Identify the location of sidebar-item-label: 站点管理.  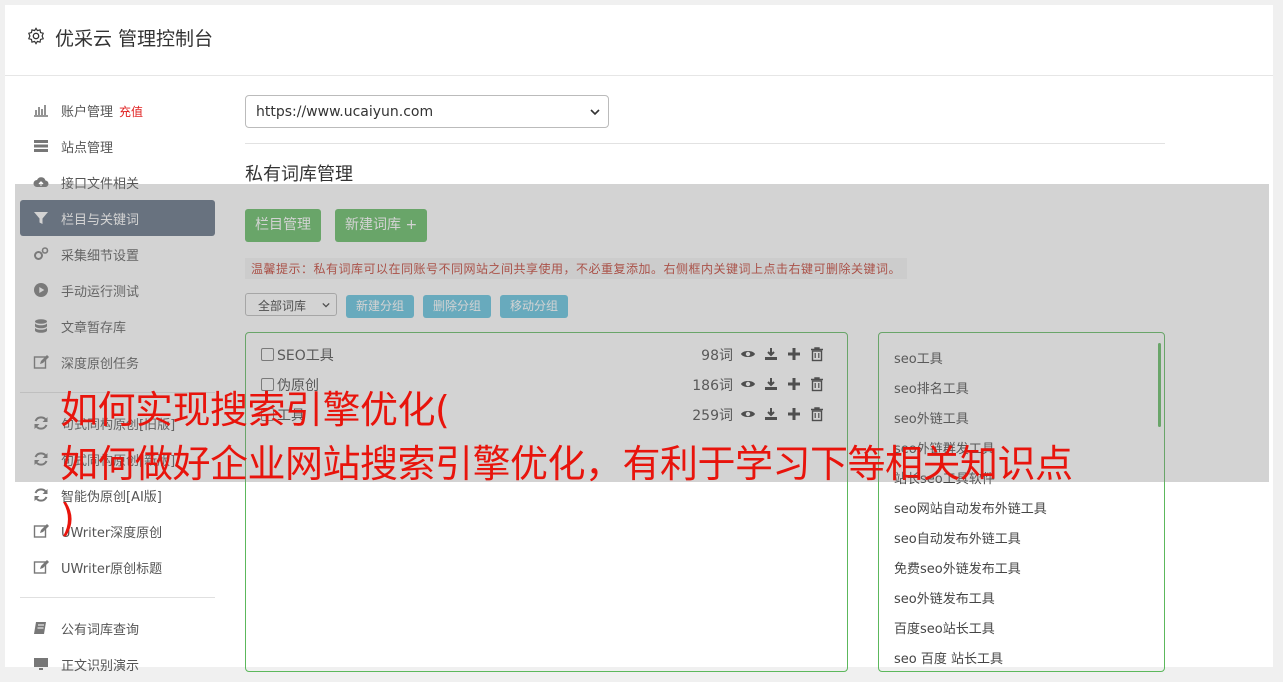
(87, 148).